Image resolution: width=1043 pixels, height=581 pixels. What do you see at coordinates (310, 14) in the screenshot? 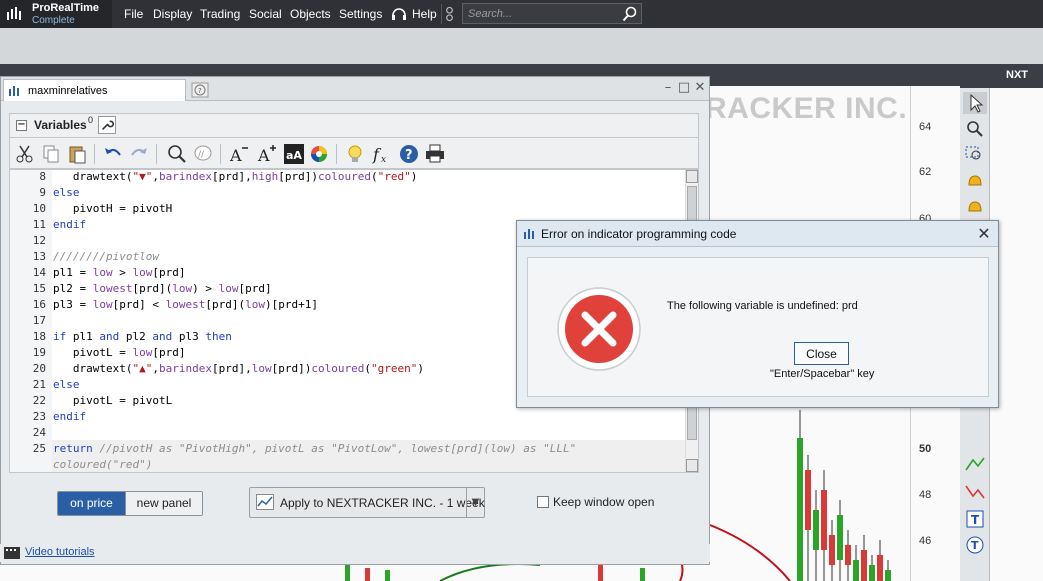
I see `menu-objects: Objects` at bounding box center [310, 14].